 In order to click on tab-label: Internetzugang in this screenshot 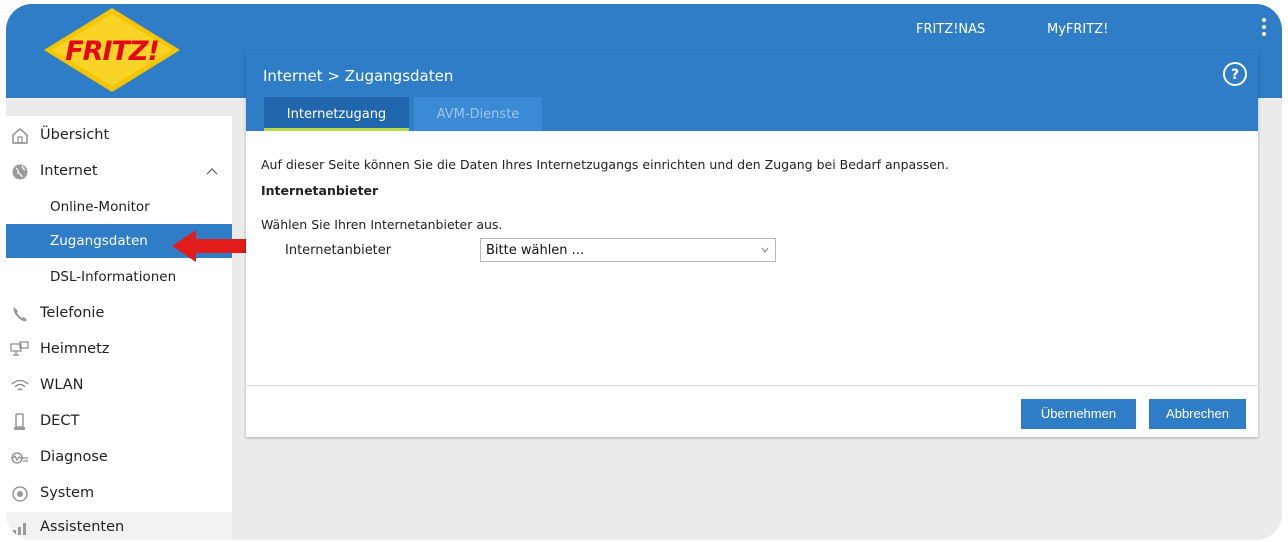, I will do `click(336, 114)`.